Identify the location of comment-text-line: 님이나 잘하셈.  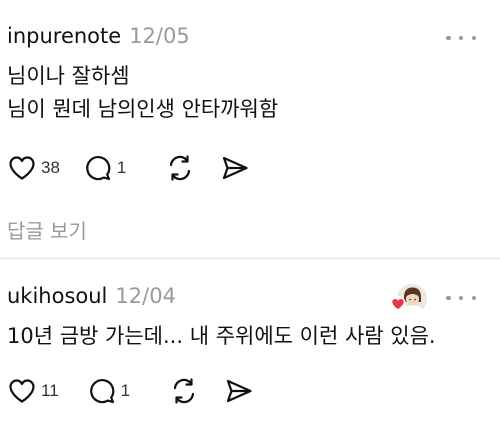
(68, 76).